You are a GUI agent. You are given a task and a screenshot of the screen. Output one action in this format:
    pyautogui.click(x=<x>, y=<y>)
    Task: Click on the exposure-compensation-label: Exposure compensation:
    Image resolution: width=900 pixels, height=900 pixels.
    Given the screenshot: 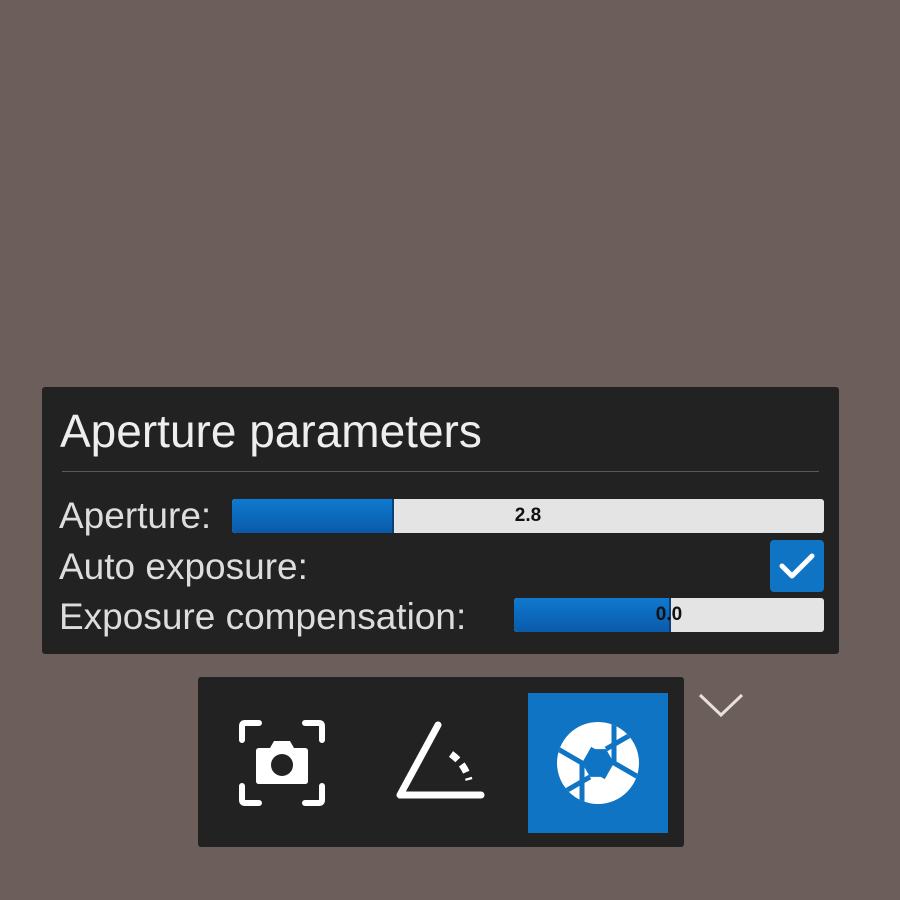 What is the action you would take?
    pyautogui.click(x=263, y=616)
    